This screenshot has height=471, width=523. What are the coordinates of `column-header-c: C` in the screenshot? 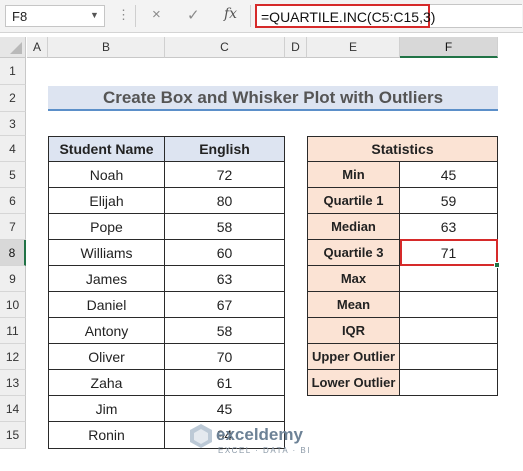 It's located at (225, 47).